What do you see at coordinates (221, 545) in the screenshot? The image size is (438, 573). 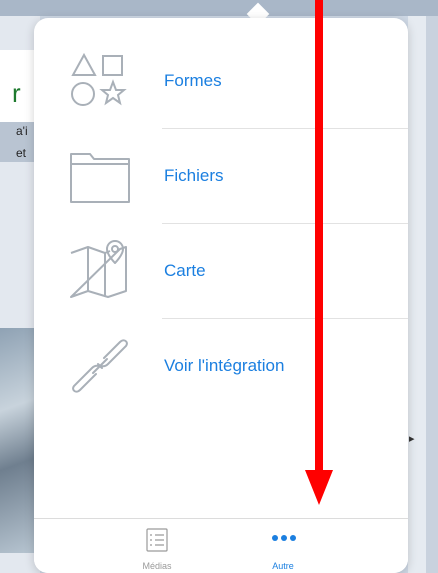 I see `tab-bar: Médias Autre` at bounding box center [221, 545].